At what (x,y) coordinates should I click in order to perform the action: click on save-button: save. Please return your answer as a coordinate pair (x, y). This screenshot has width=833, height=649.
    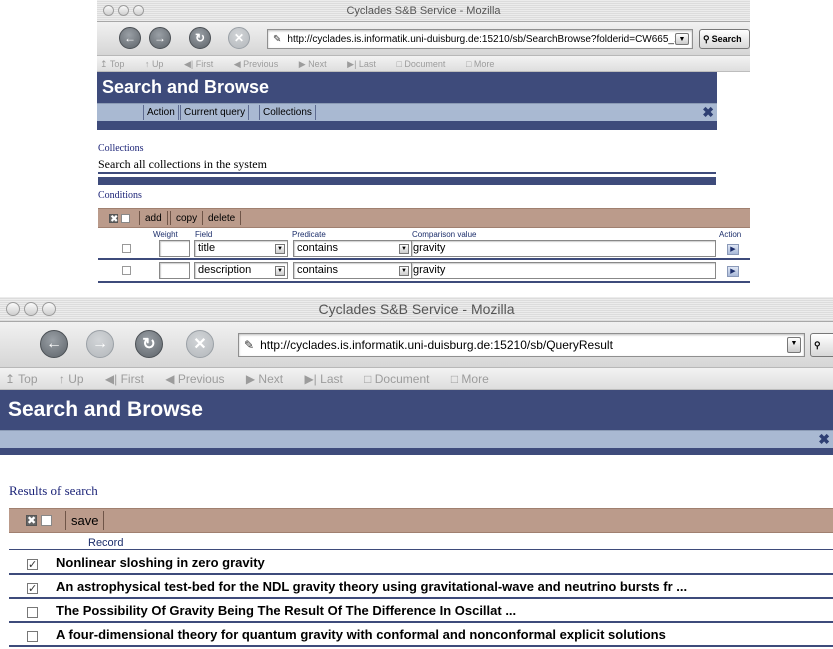
    Looking at the image, I should click on (85, 520).